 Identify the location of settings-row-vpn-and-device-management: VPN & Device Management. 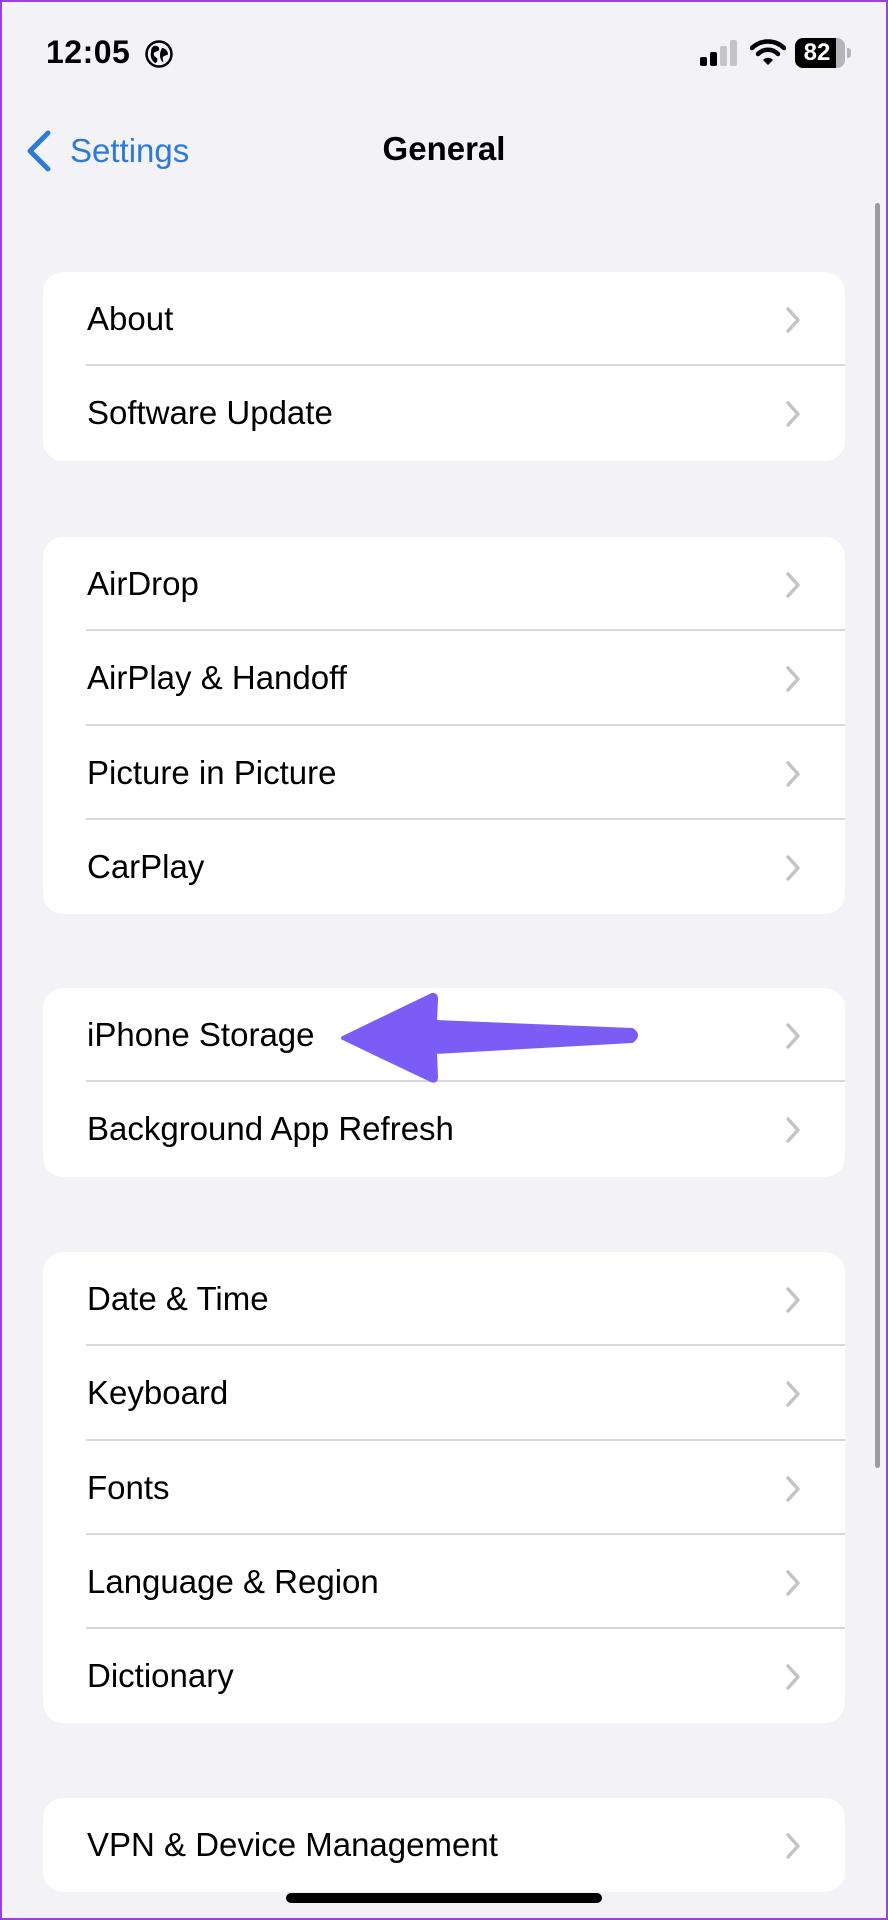
(444, 1845).